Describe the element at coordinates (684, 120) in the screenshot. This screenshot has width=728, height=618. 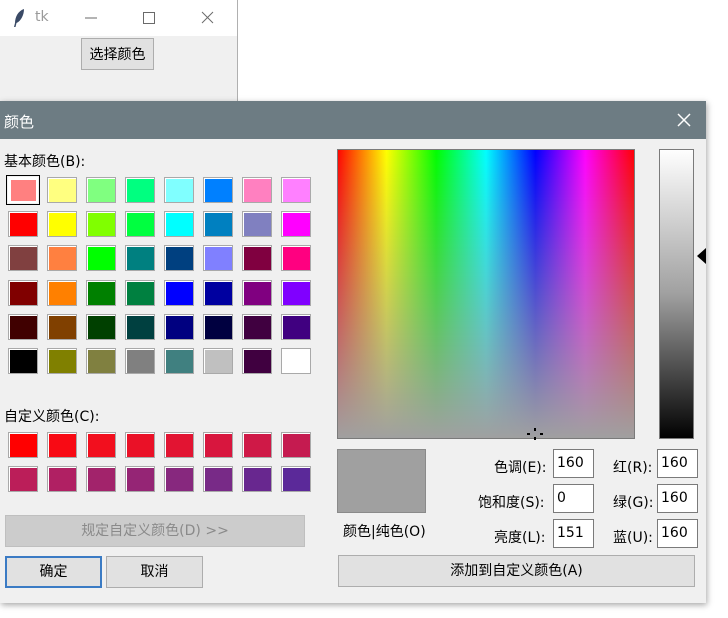
I see `dialog-close-icon` at that location.